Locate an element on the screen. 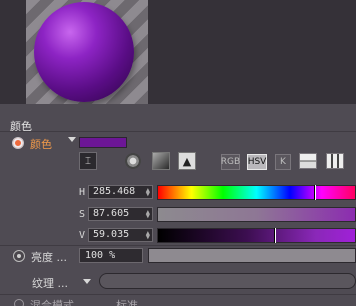  section-divider is located at coordinates (178, 131).